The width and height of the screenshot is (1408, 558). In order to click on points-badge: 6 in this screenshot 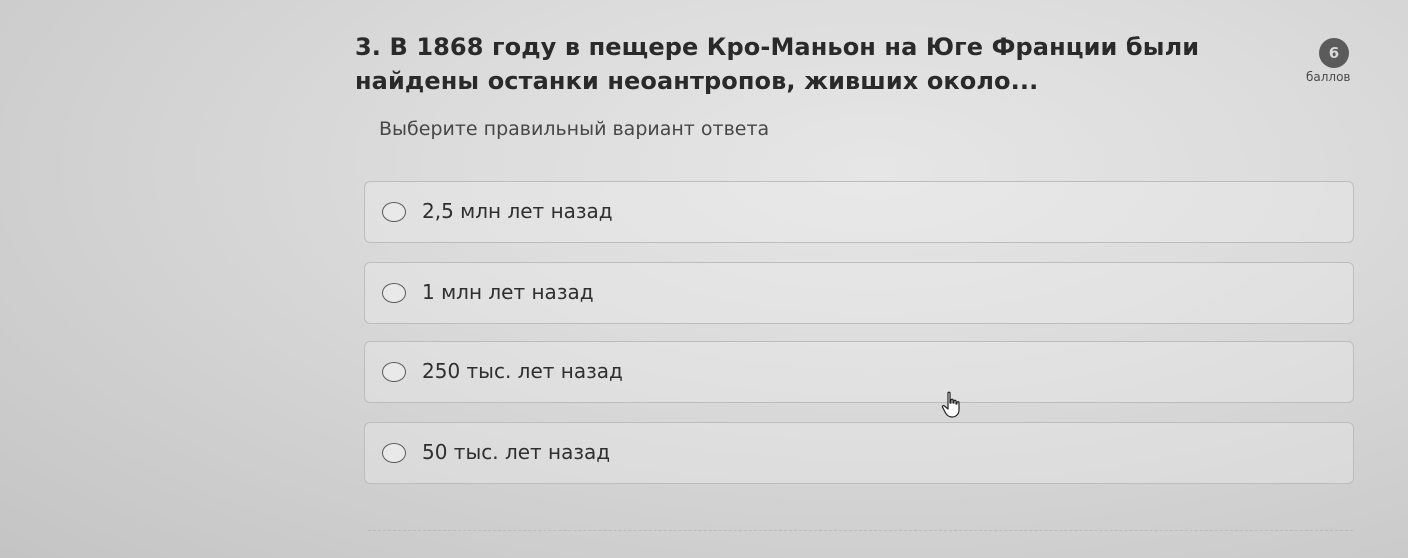, I will do `click(1334, 53)`.